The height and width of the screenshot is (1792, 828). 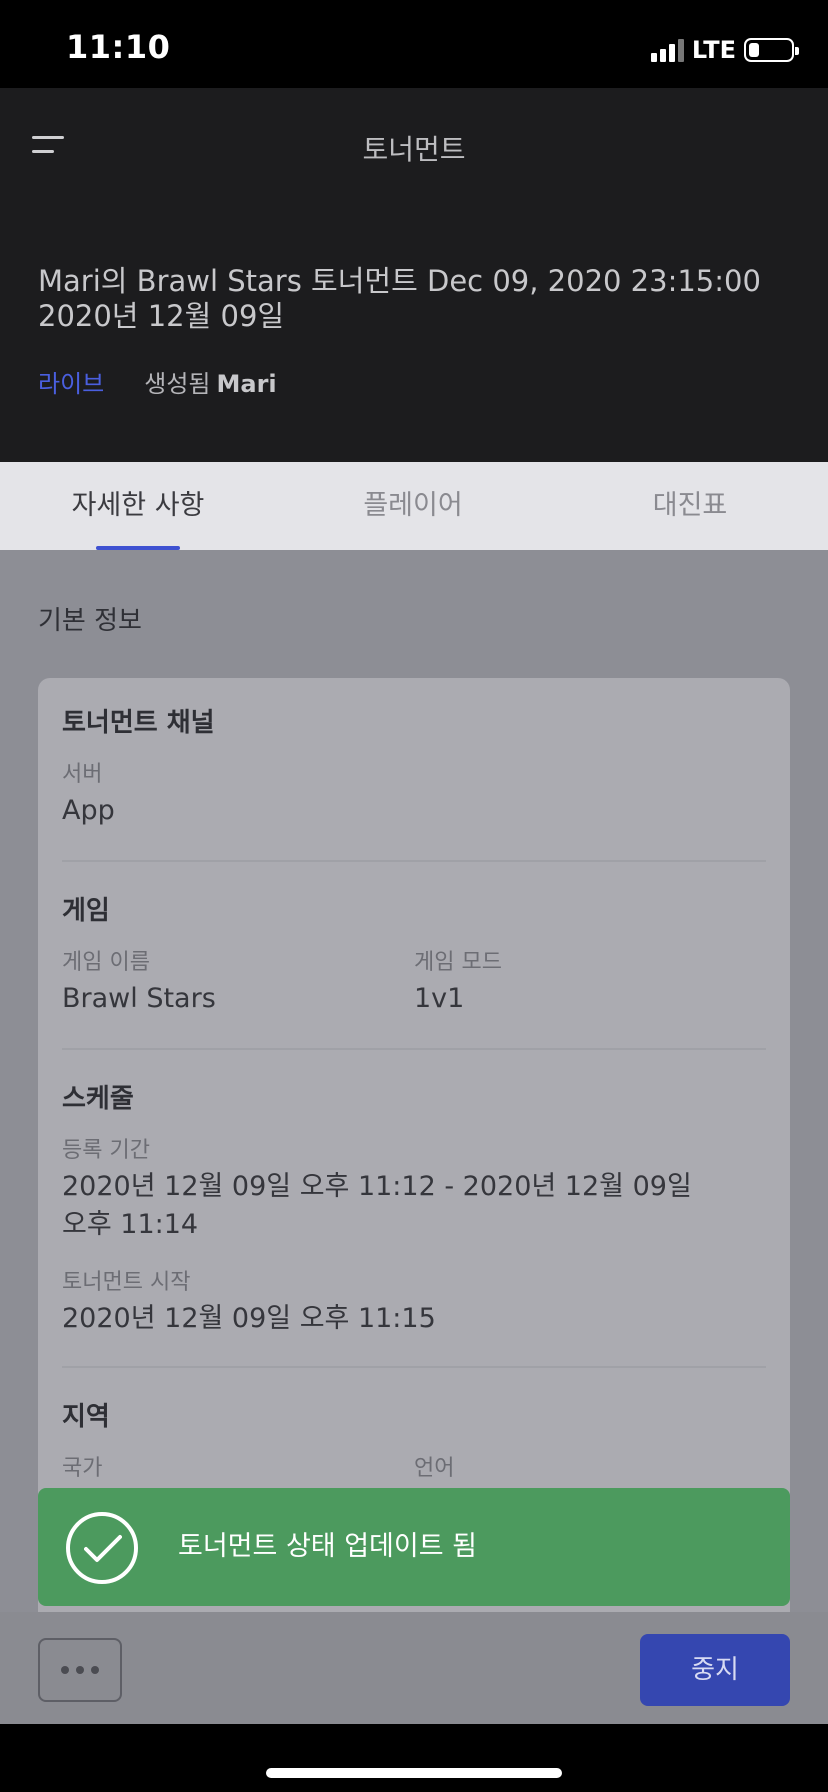 I want to click on country-label: 국가, so click(x=82, y=1468).